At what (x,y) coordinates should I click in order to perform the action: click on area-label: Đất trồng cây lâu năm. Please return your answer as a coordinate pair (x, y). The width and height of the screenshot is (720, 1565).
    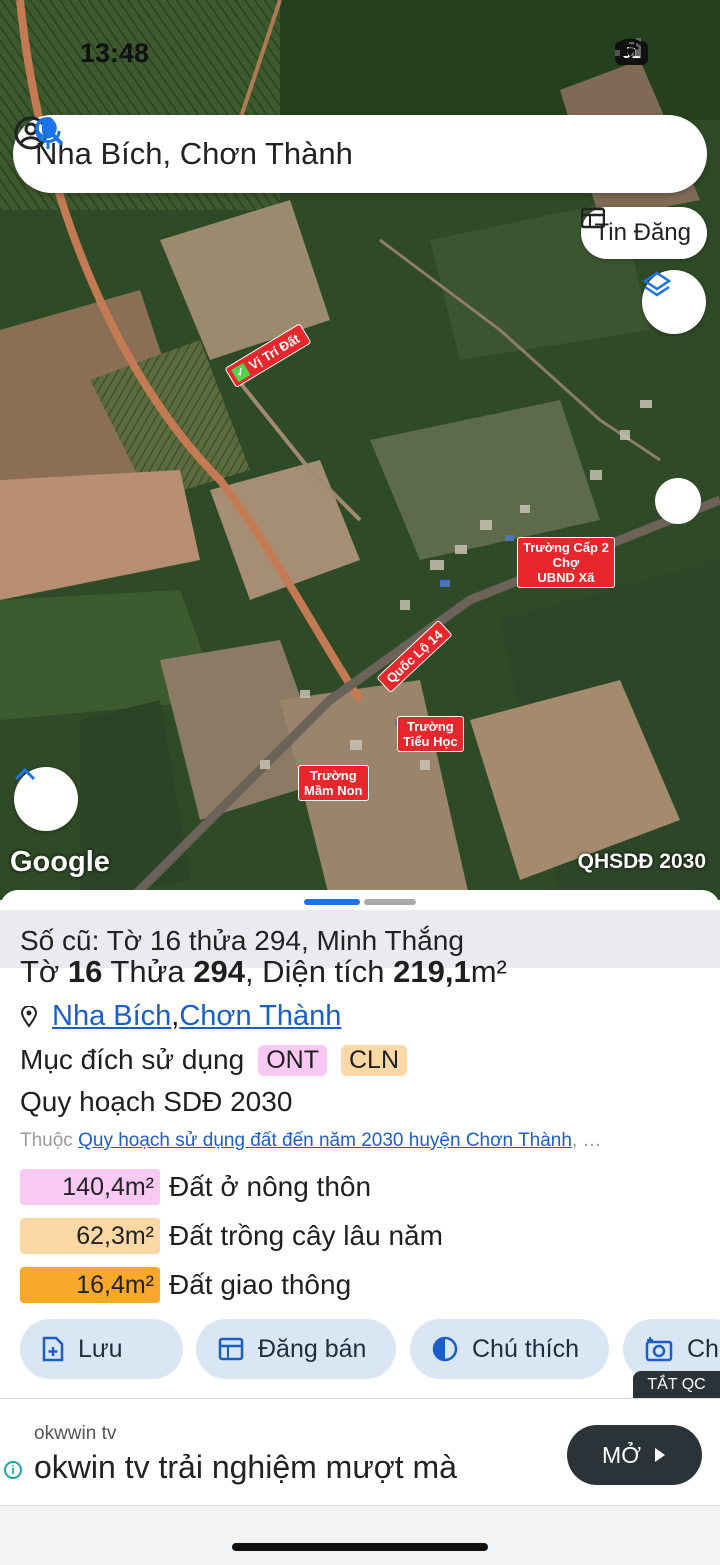
    Looking at the image, I should click on (306, 1235).